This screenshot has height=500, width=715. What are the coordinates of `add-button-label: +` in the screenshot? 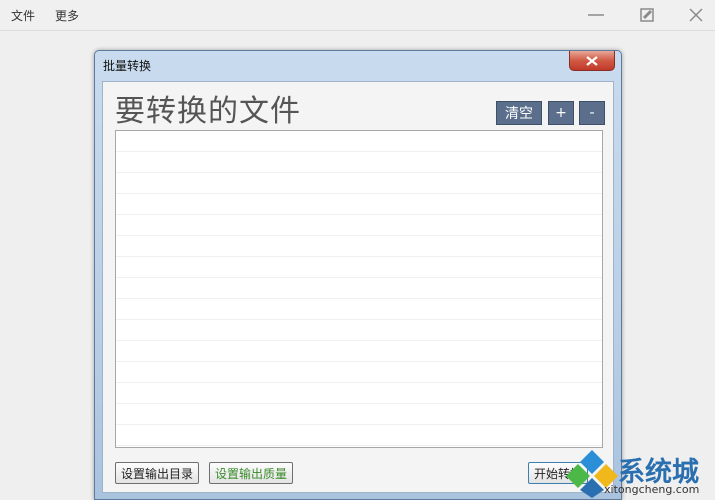 It's located at (561, 113).